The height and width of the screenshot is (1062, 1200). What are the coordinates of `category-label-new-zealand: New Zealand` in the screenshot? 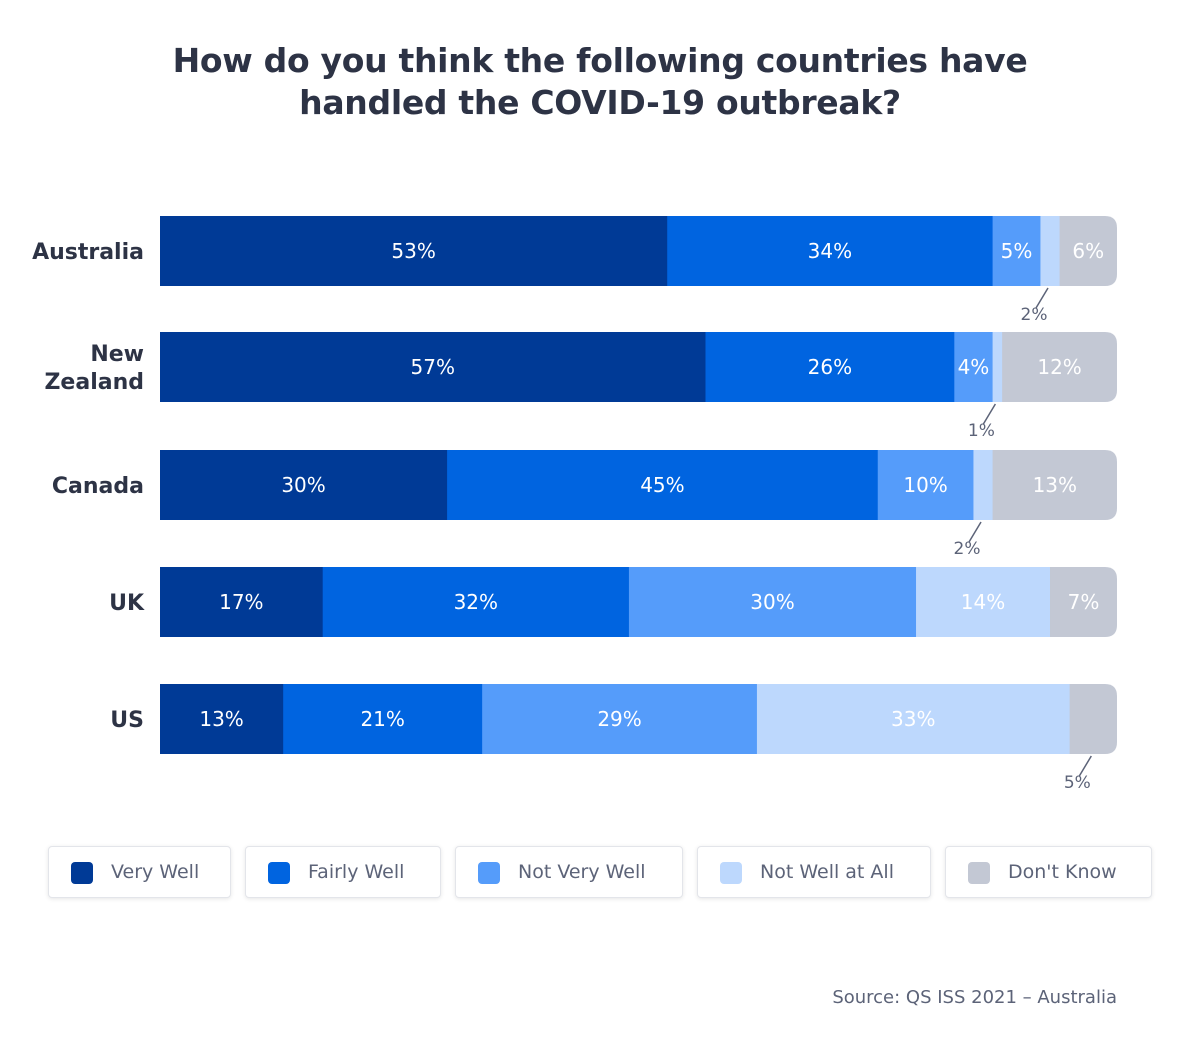 It's located at (94, 368).